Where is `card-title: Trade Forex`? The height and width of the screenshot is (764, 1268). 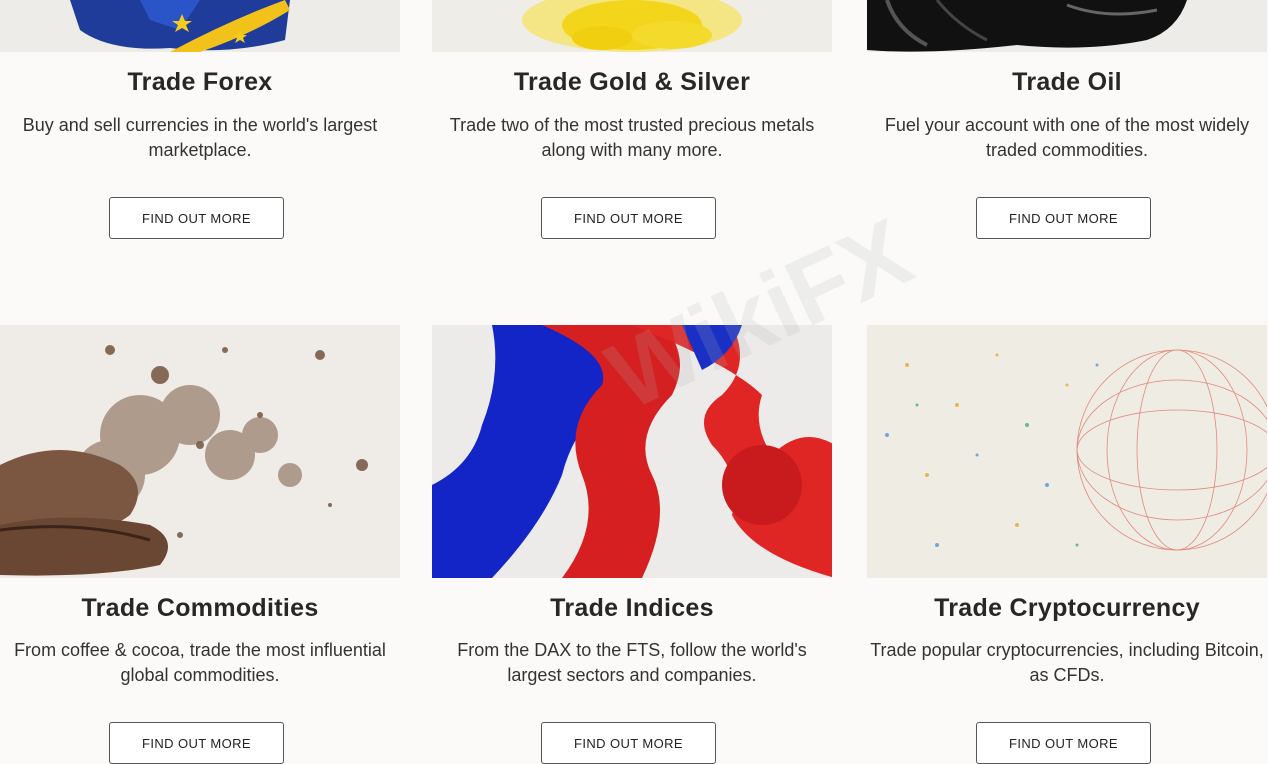 card-title: Trade Forex is located at coordinates (200, 82).